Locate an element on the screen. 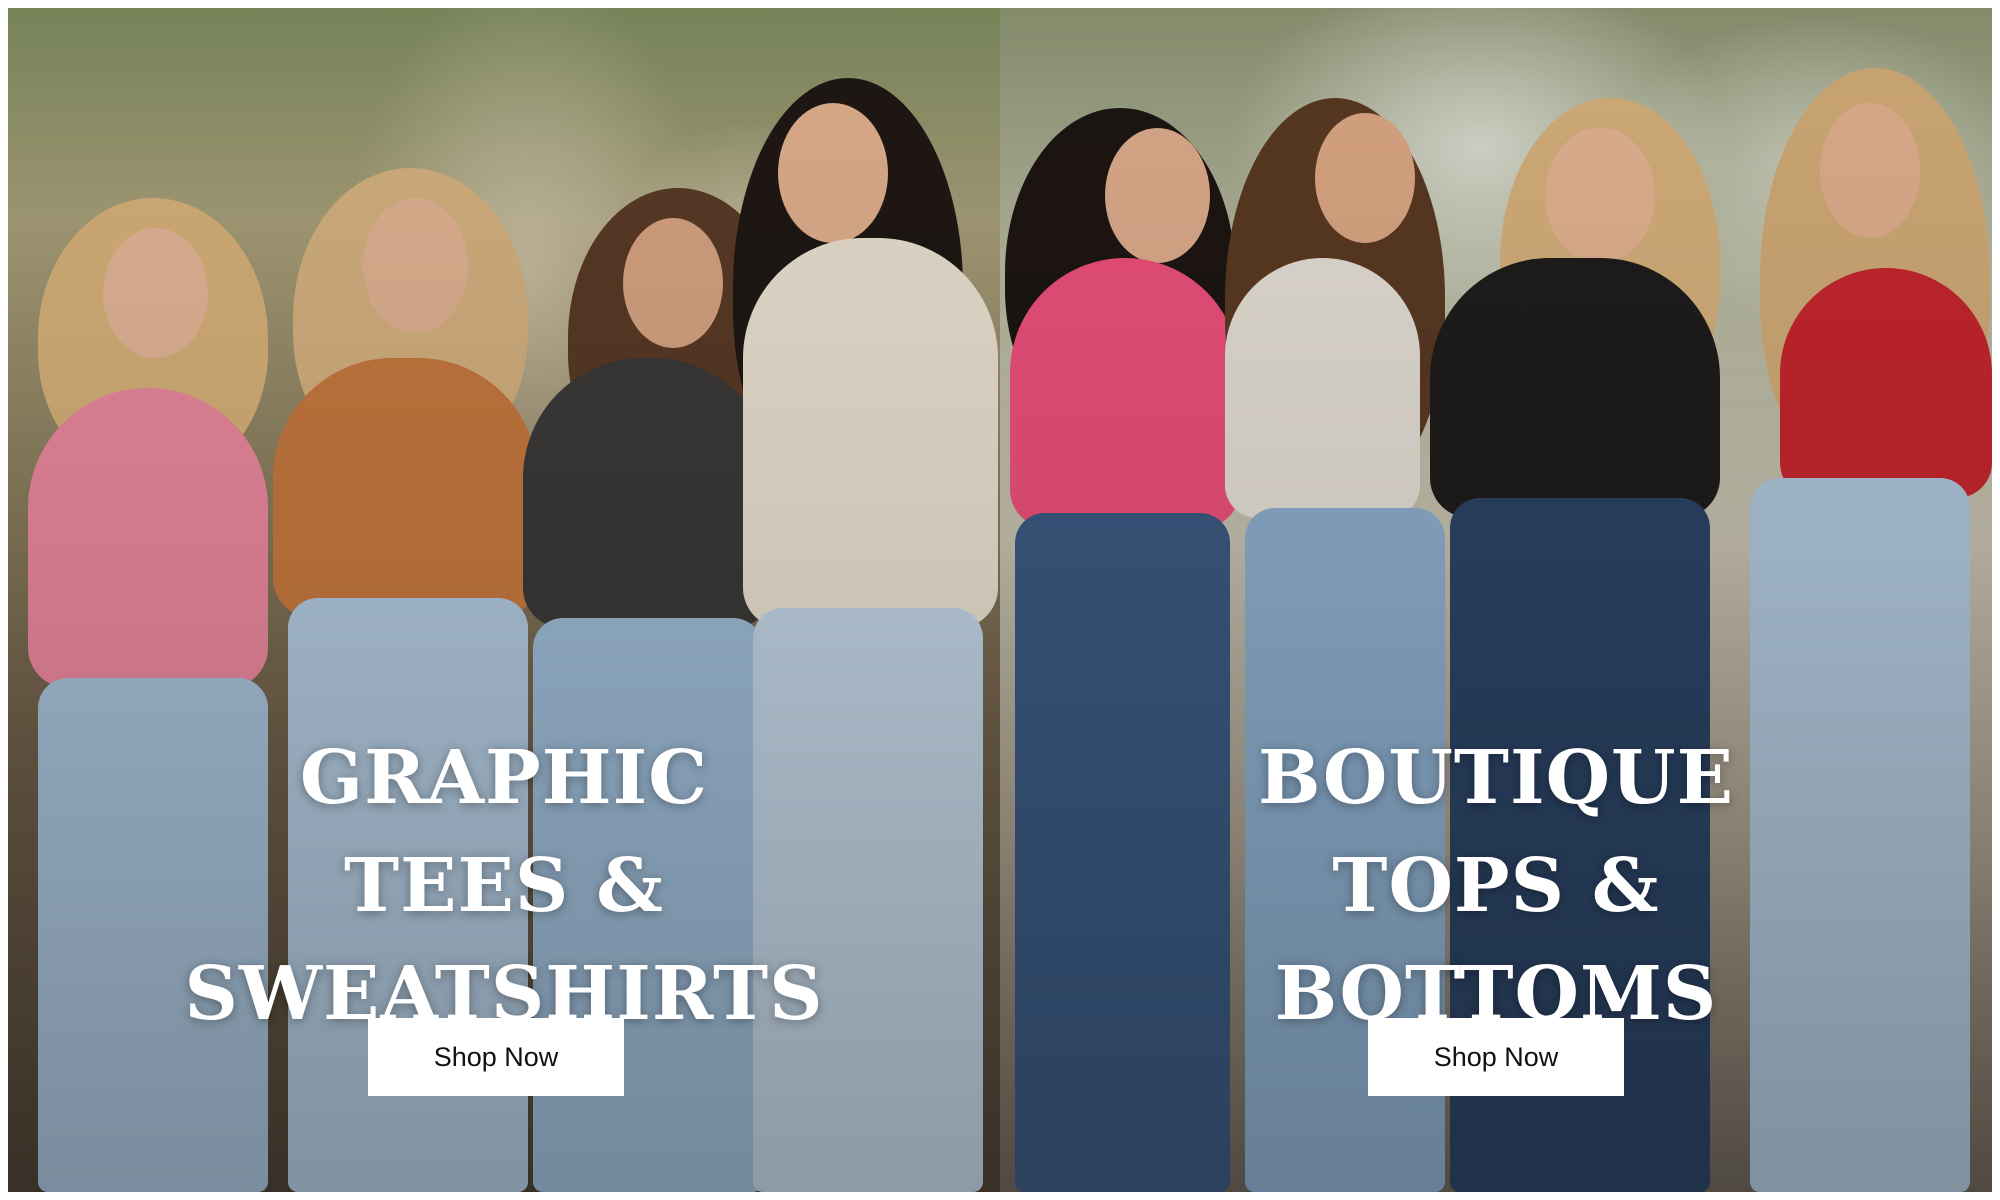 The image size is (2000, 1200). banner-headline: BOUTIQUE TOPS & BOTTOMS is located at coordinates (1496, 886).